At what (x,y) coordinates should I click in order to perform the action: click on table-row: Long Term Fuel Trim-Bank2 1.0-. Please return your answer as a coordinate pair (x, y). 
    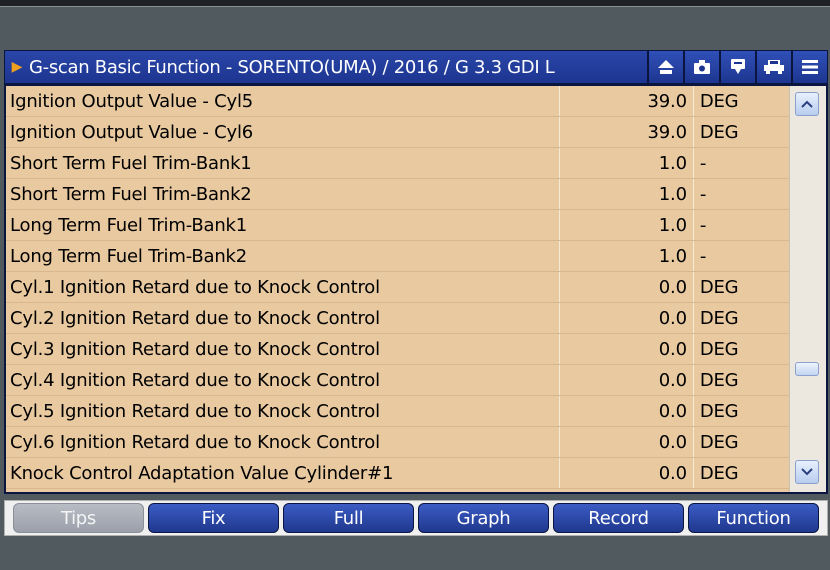
    Looking at the image, I should click on (398, 256).